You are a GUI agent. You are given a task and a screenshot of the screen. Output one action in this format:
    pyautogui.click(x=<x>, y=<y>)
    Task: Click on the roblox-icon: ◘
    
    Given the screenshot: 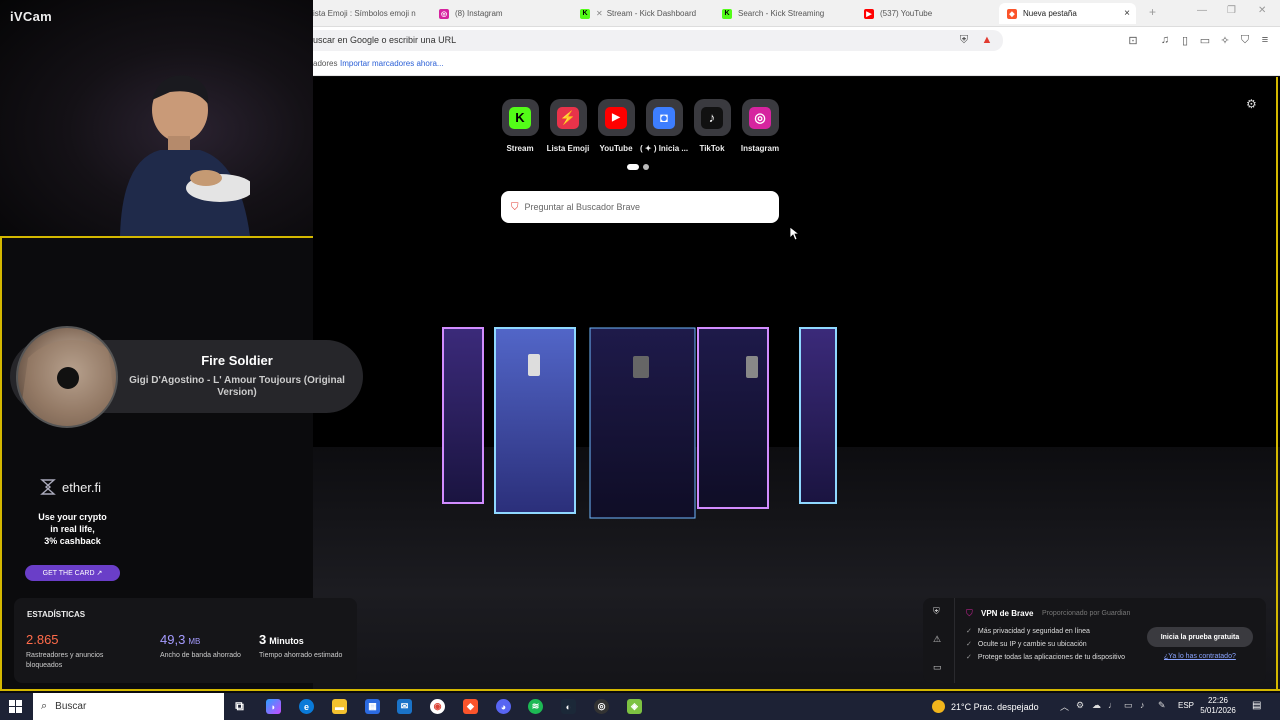 What is the action you would take?
    pyautogui.click(x=664, y=117)
    